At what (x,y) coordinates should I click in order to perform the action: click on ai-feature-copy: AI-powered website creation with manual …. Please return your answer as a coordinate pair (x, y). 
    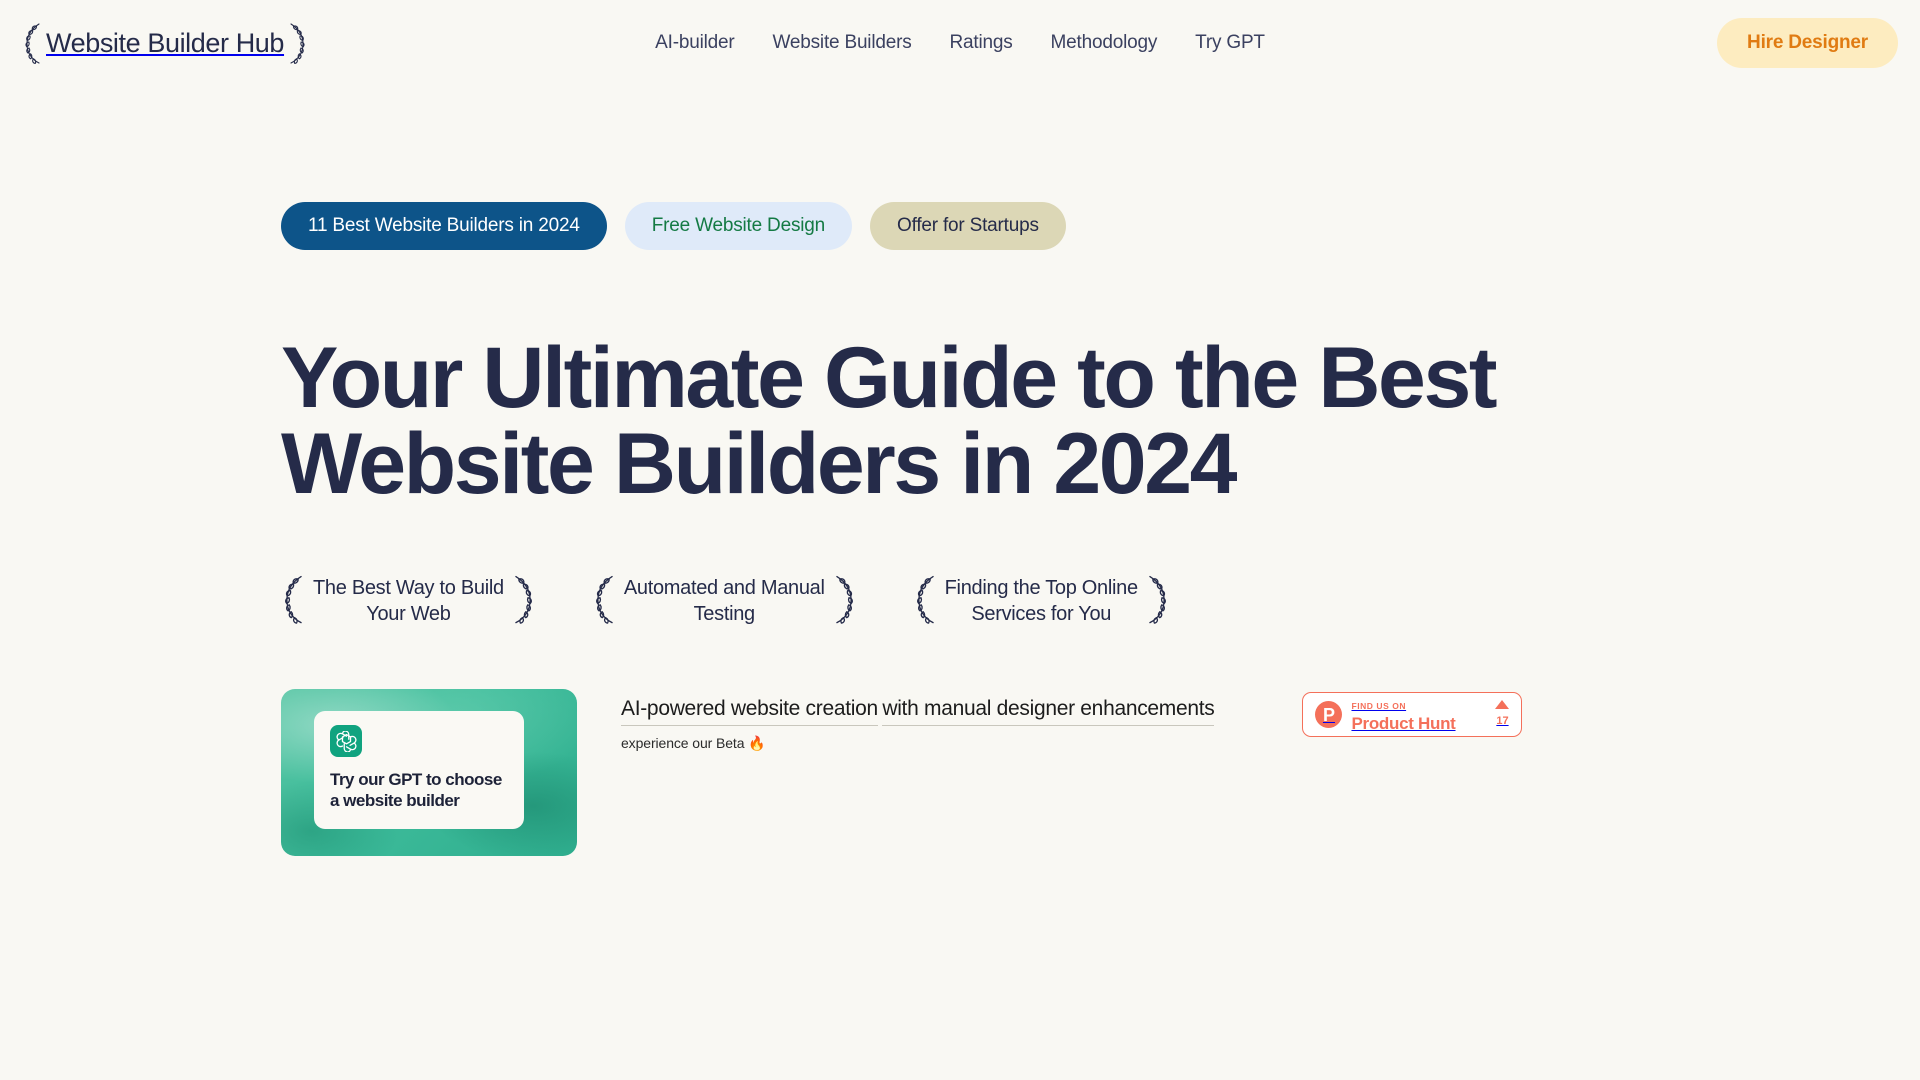
    Looking at the image, I should click on (918, 720).